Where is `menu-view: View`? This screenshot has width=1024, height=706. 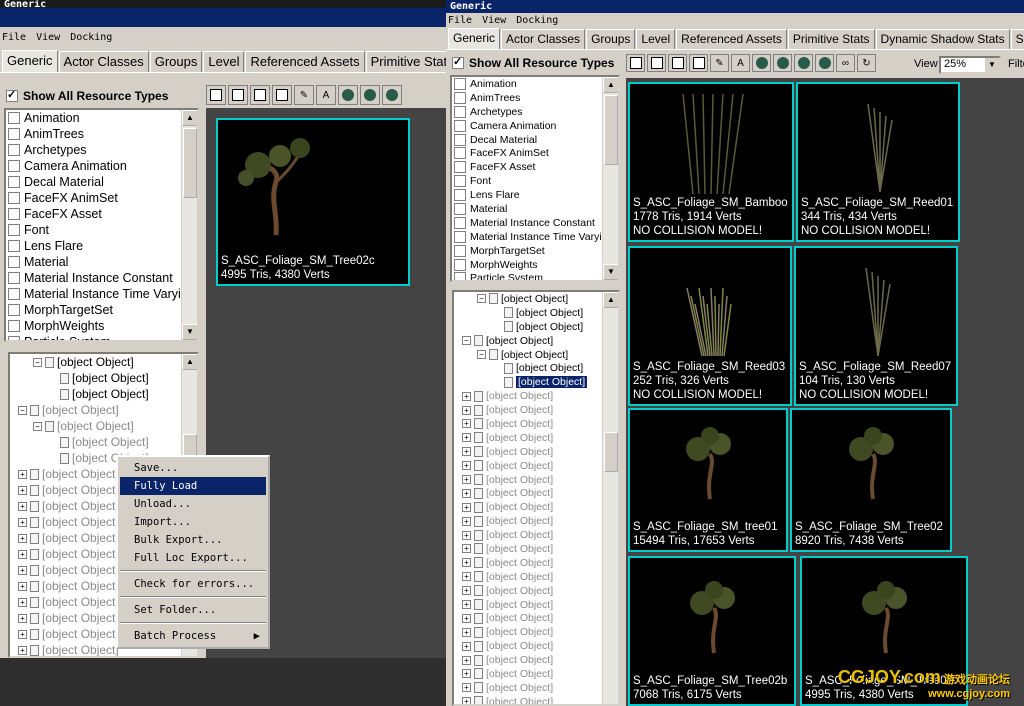 menu-view: View is located at coordinates (48, 38).